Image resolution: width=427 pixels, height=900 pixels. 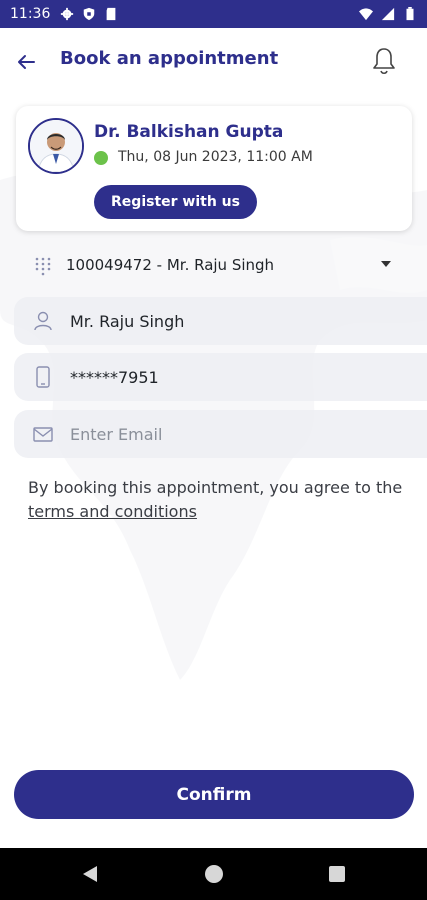 What do you see at coordinates (337, 874) in the screenshot?
I see `recents-square-icon` at bounding box center [337, 874].